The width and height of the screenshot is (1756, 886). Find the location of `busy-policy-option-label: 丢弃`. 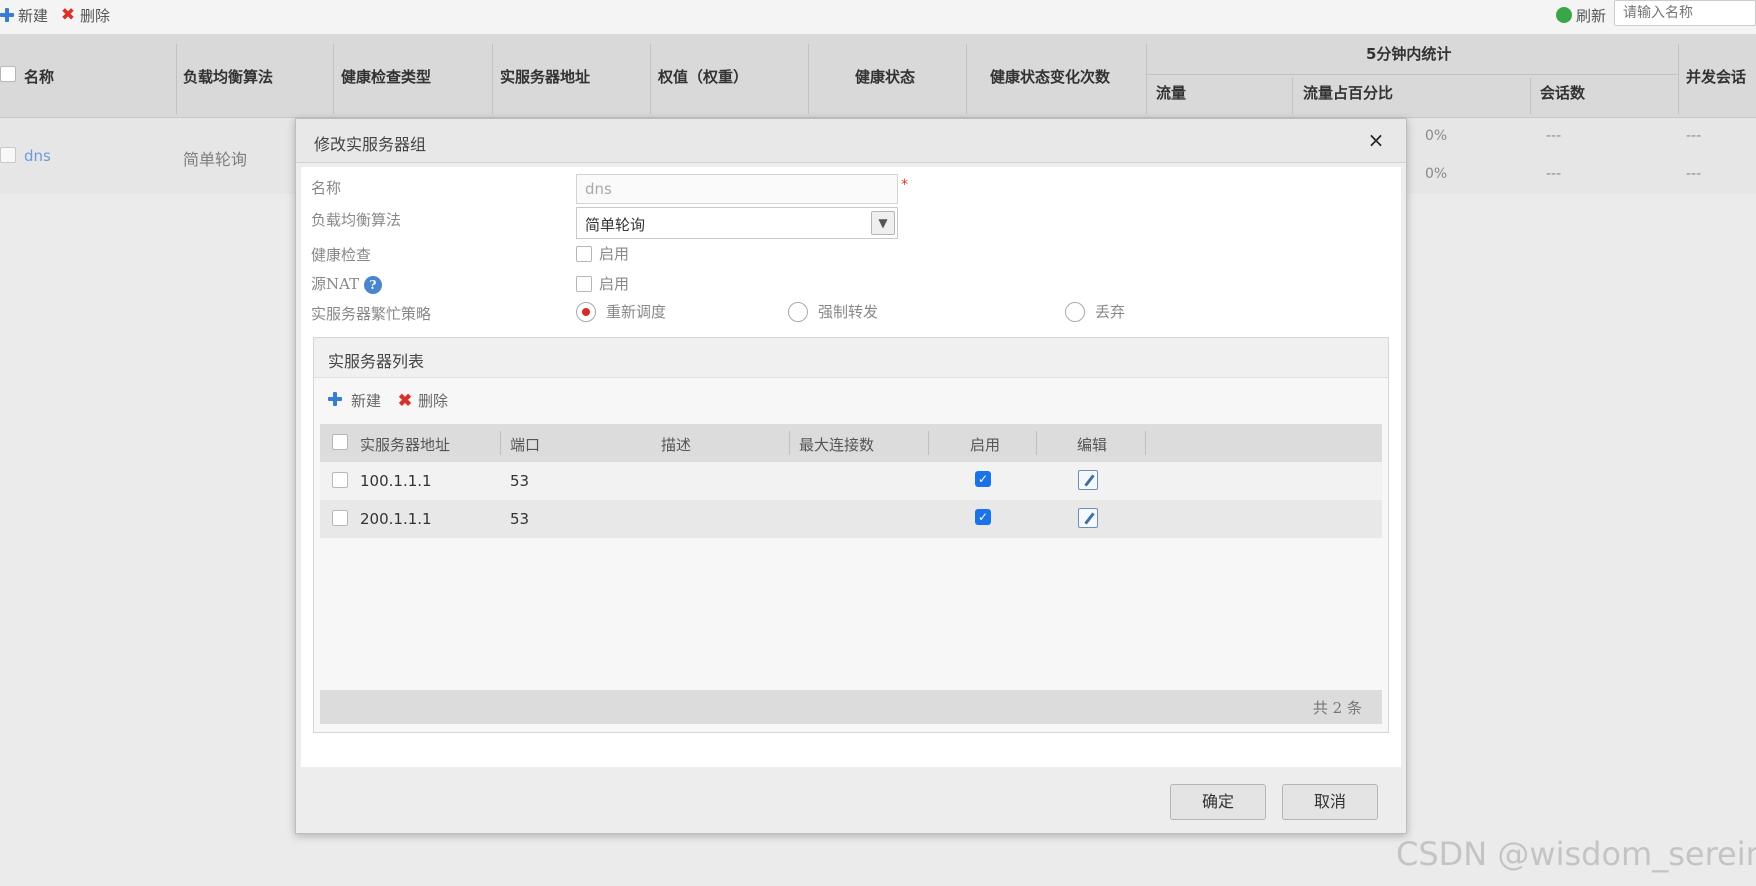

busy-policy-option-label: 丢弃 is located at coordinates (1110, 312).